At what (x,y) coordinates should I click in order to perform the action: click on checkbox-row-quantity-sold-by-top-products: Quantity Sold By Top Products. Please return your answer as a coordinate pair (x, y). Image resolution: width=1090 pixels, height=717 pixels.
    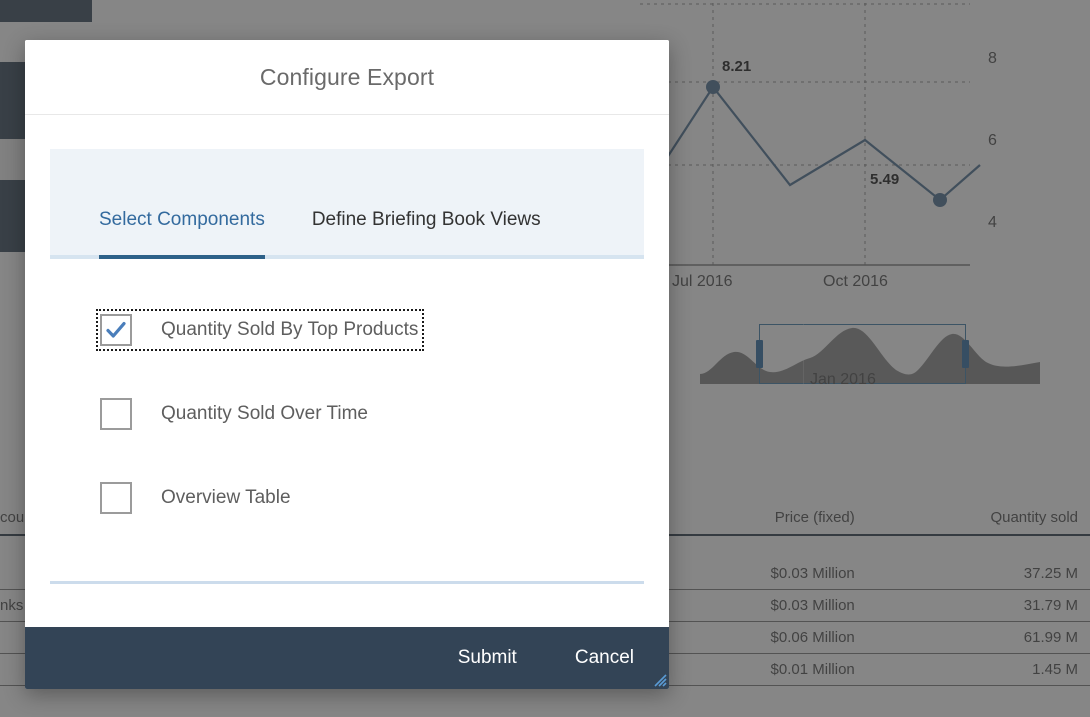
    Looking at the image, I should click on (260, 330).